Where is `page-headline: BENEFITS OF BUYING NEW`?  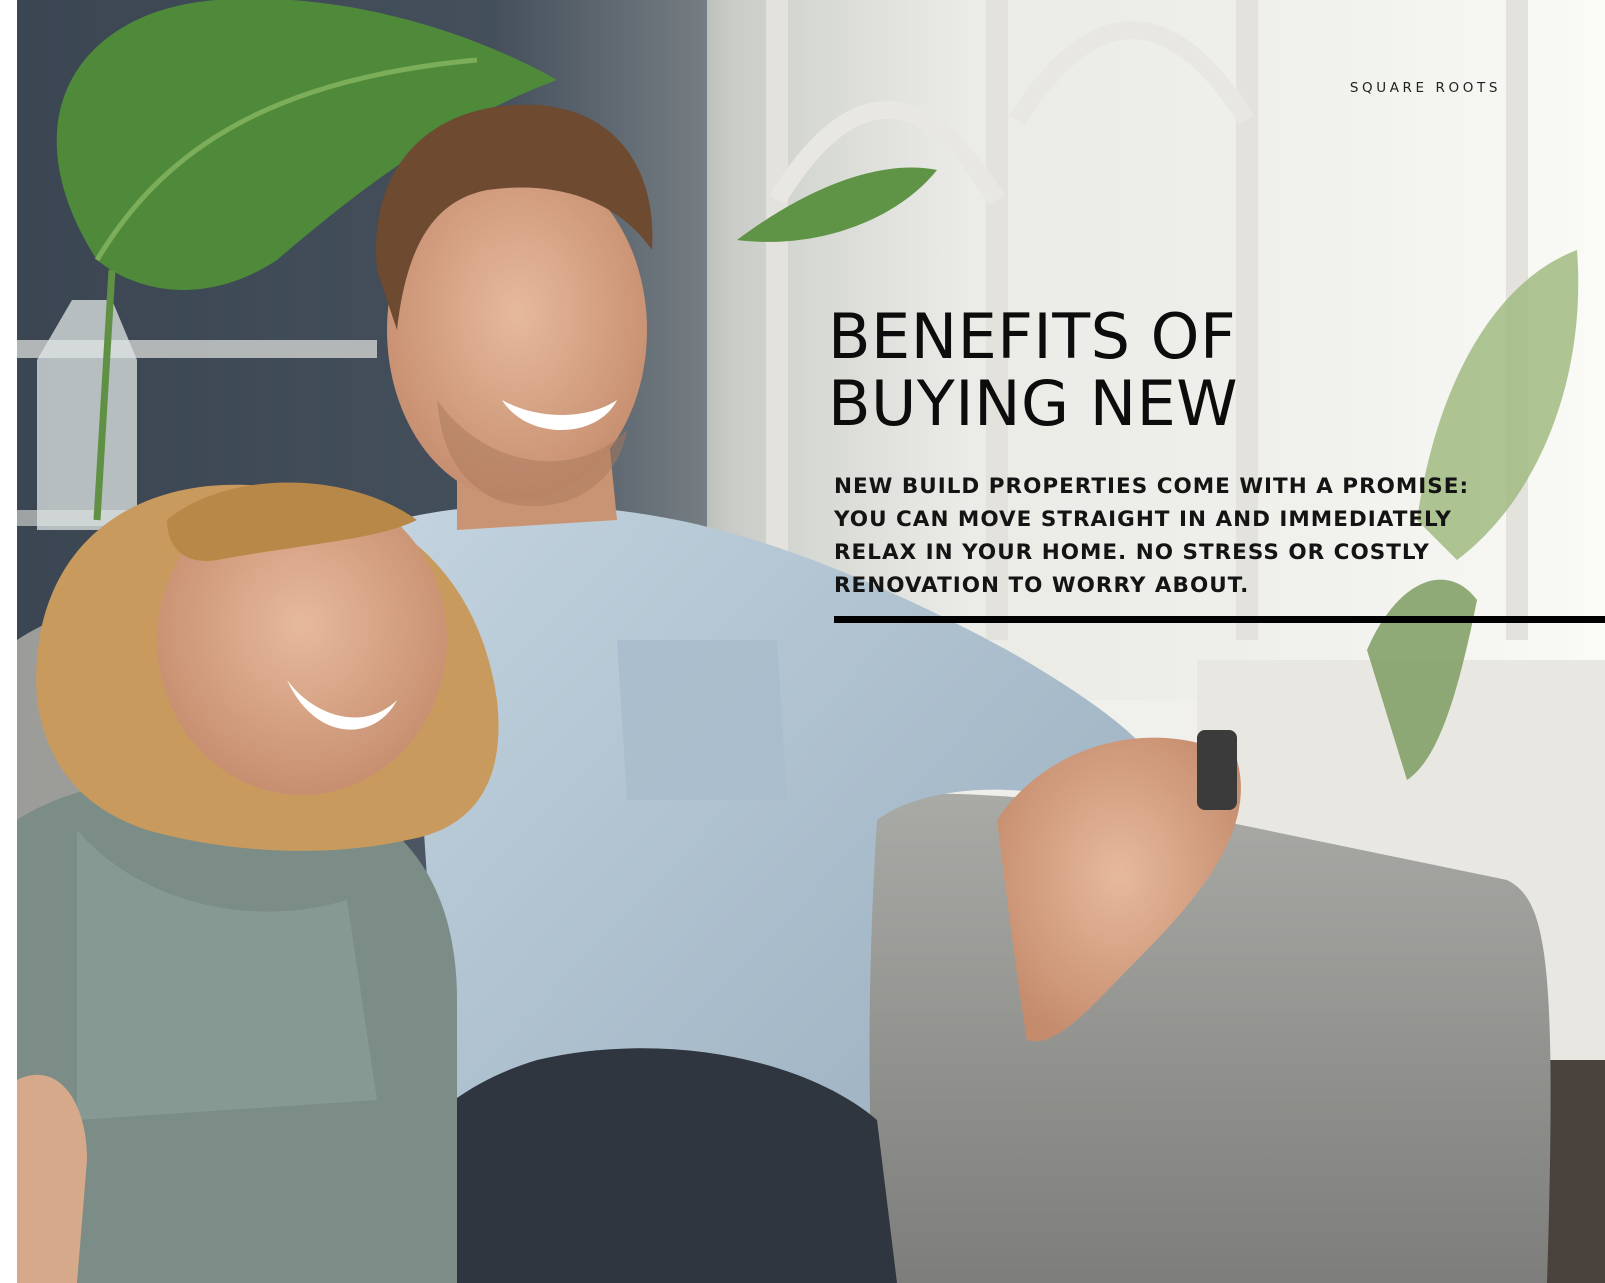
page-headline: BENEFITS OF BUYING NEW is located at coordinates (1033, 370).